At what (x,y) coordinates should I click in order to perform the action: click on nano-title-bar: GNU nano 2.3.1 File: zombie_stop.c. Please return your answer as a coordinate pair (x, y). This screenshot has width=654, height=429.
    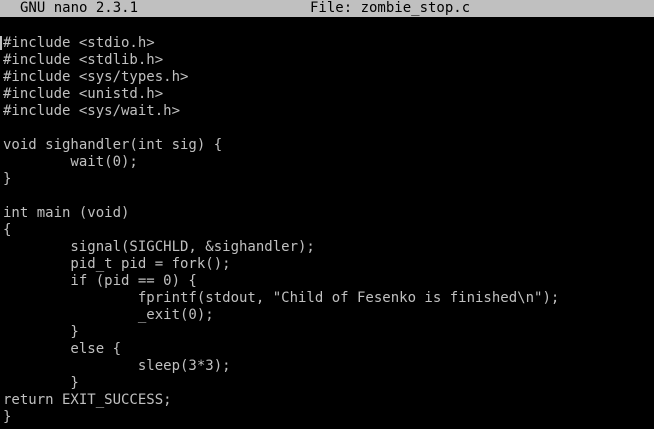
    Looking at the image, I should click on (327, 8).